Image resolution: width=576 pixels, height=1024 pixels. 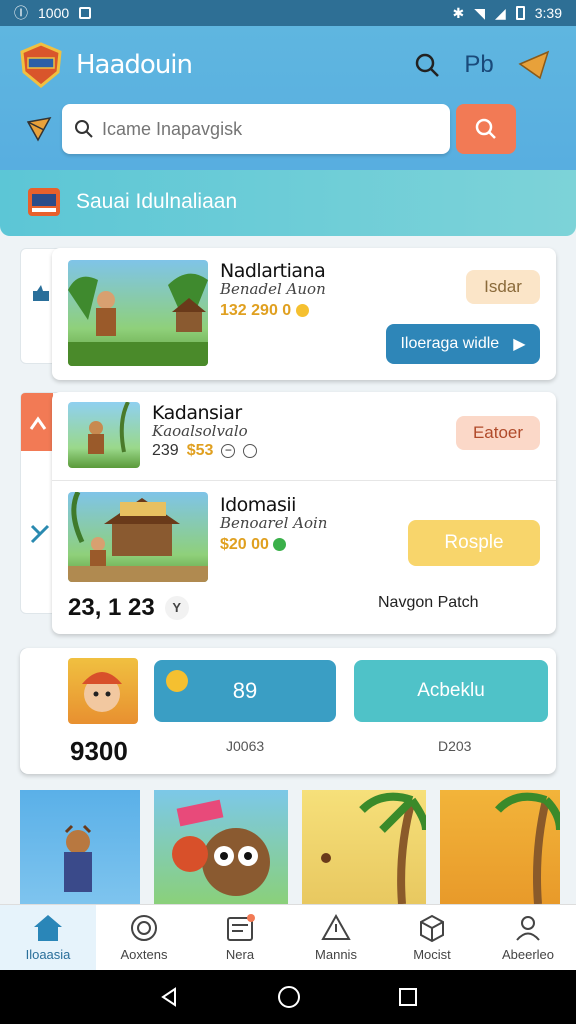 What do you see at coordinates (165, 450) in the screenshot?
I see `item-num: 239` at bounding box center [165, 450].